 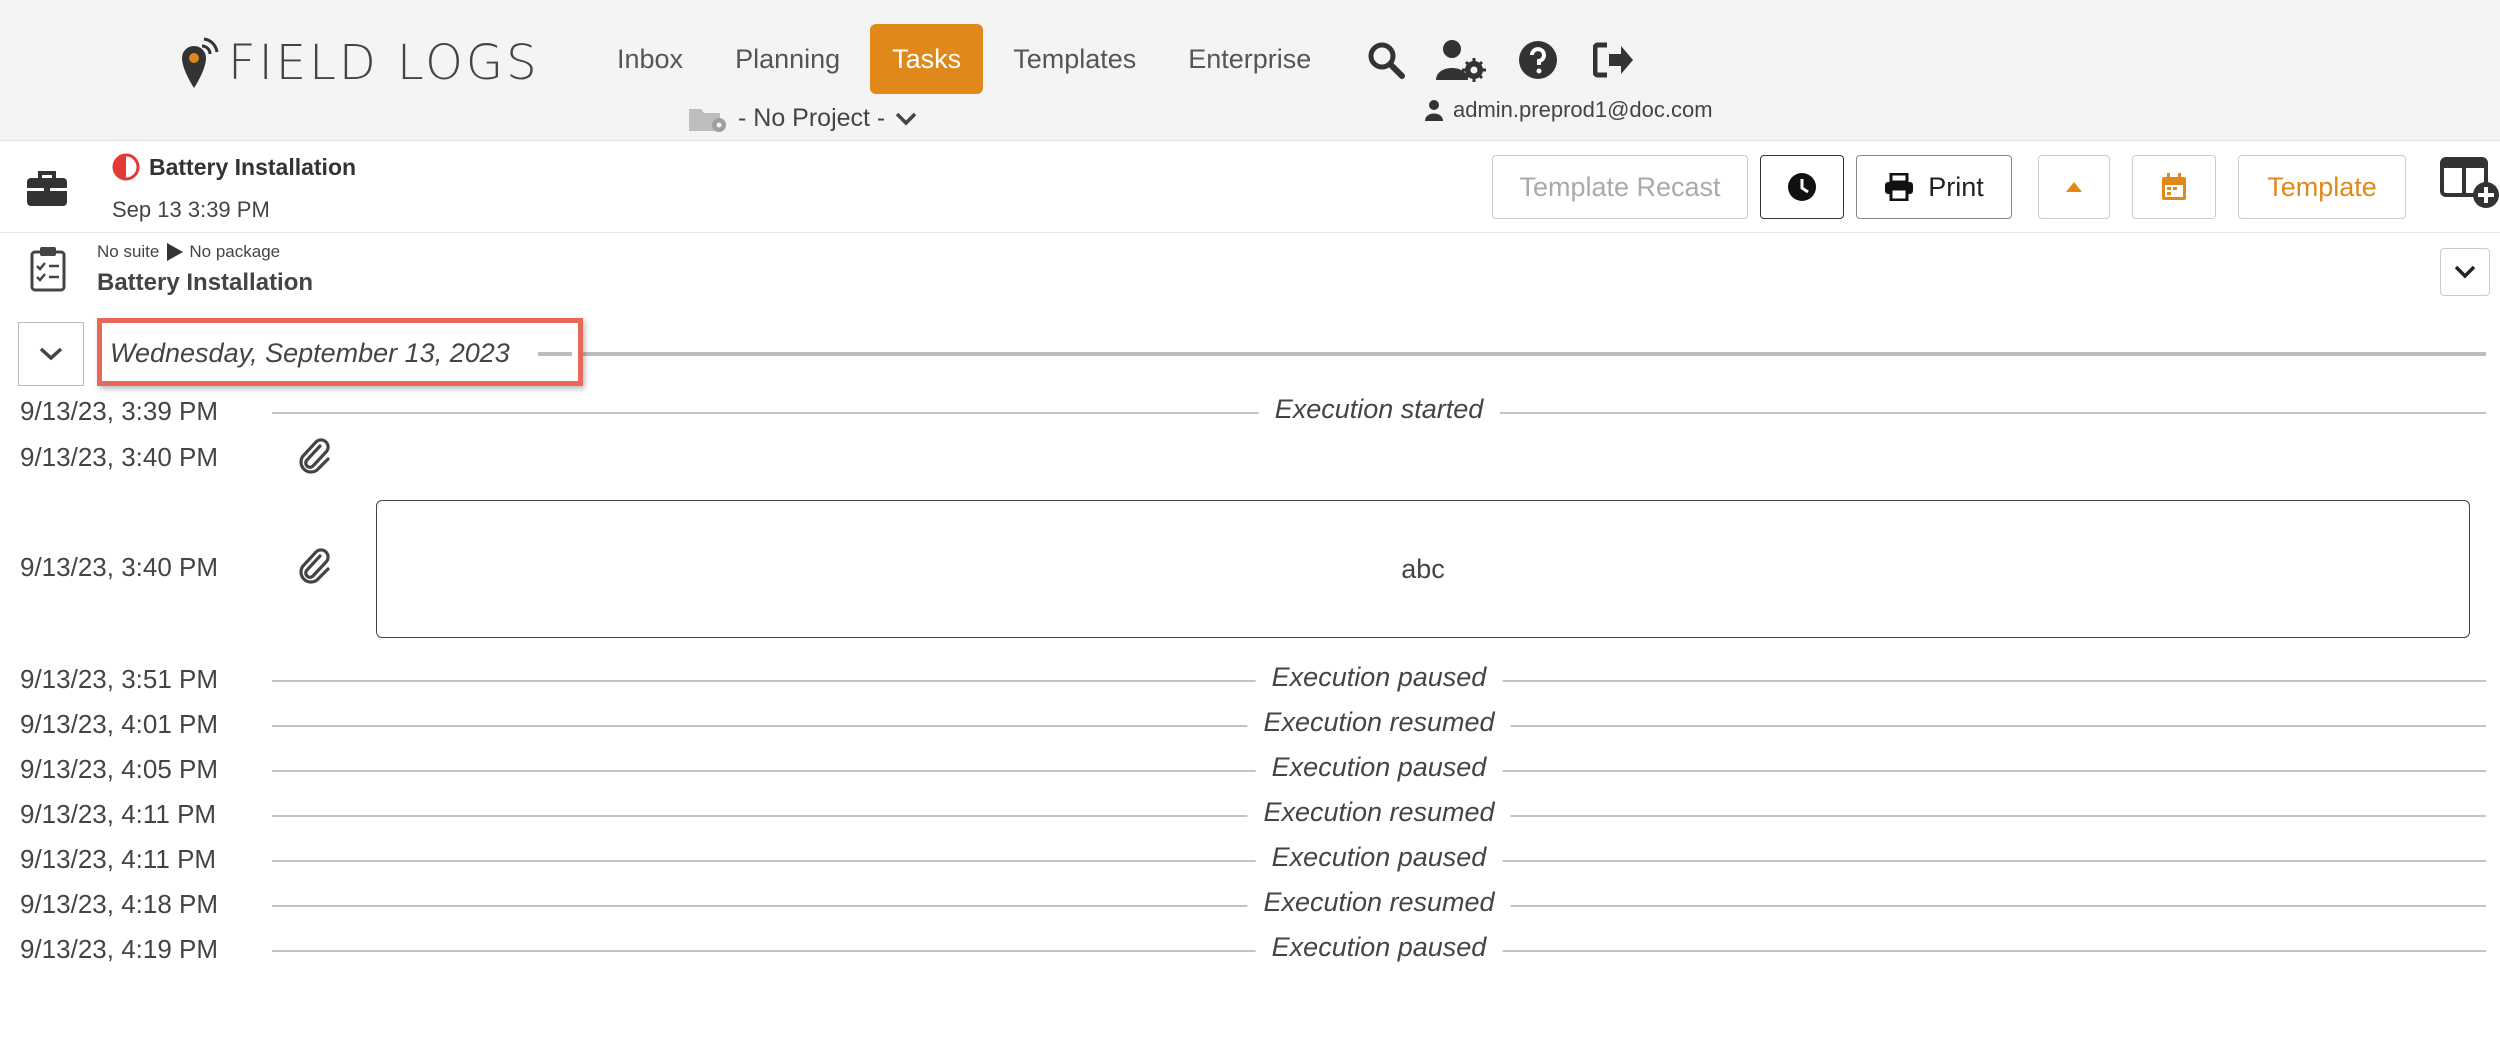 I want to click on note-content: abc, so click(x=1423, y=569).